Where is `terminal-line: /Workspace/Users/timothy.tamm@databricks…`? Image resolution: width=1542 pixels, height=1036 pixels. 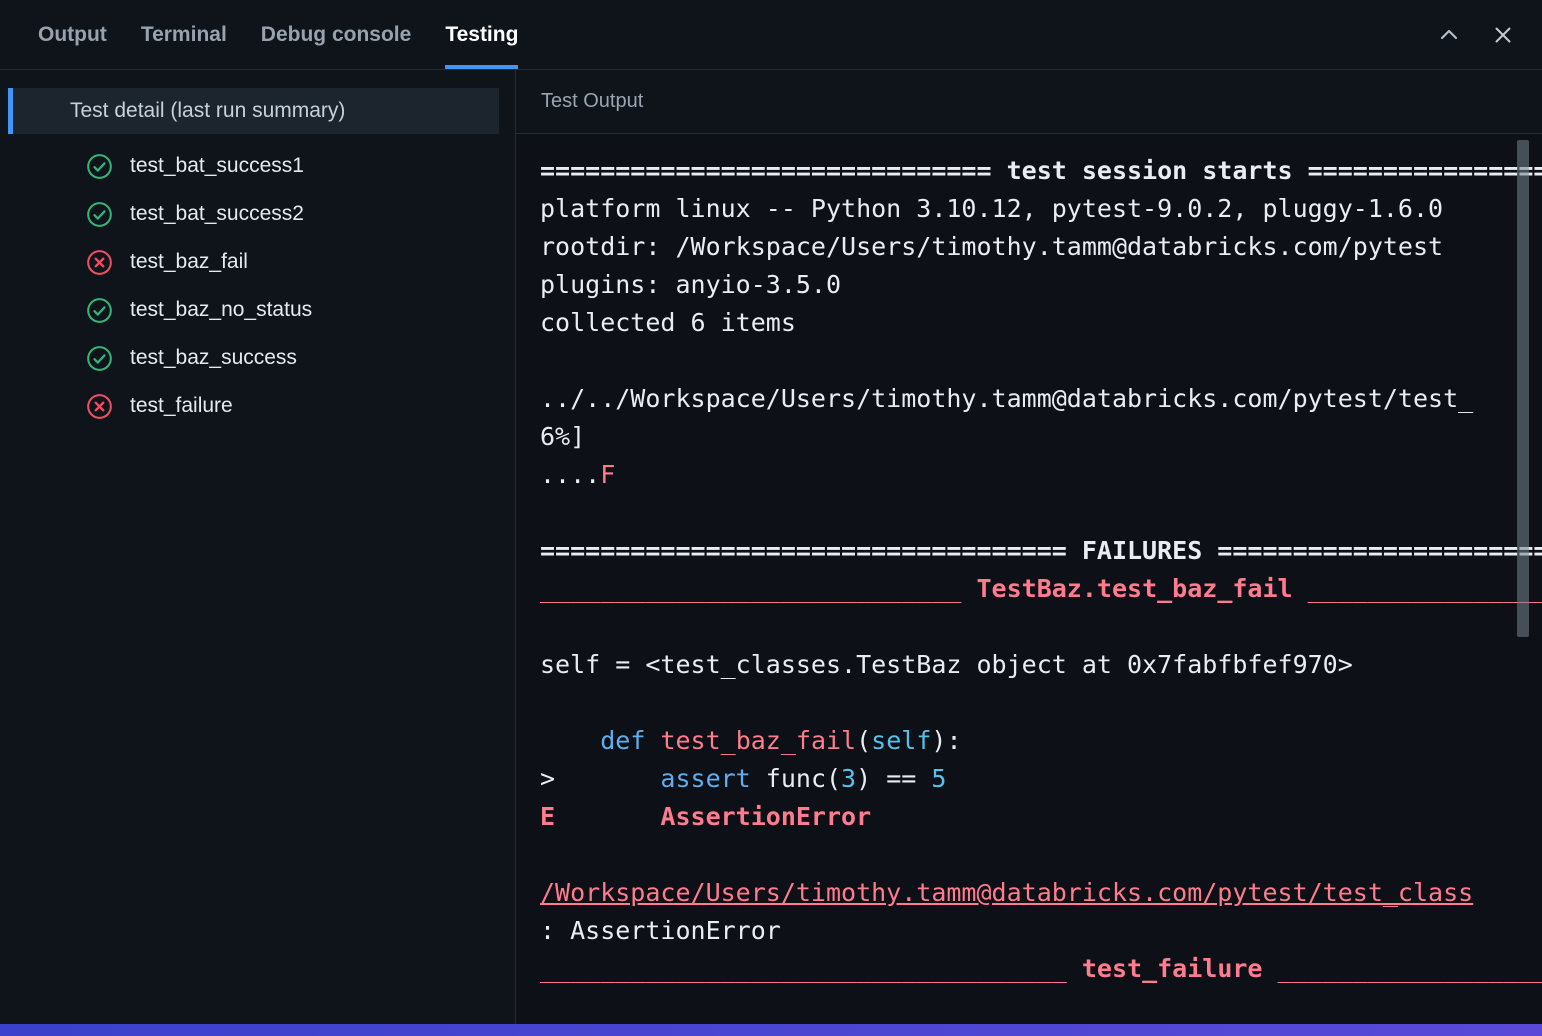
terminal-line: /Workspace/Users/timothy.tamm@databricks… is located at coordinates (1041, 893).